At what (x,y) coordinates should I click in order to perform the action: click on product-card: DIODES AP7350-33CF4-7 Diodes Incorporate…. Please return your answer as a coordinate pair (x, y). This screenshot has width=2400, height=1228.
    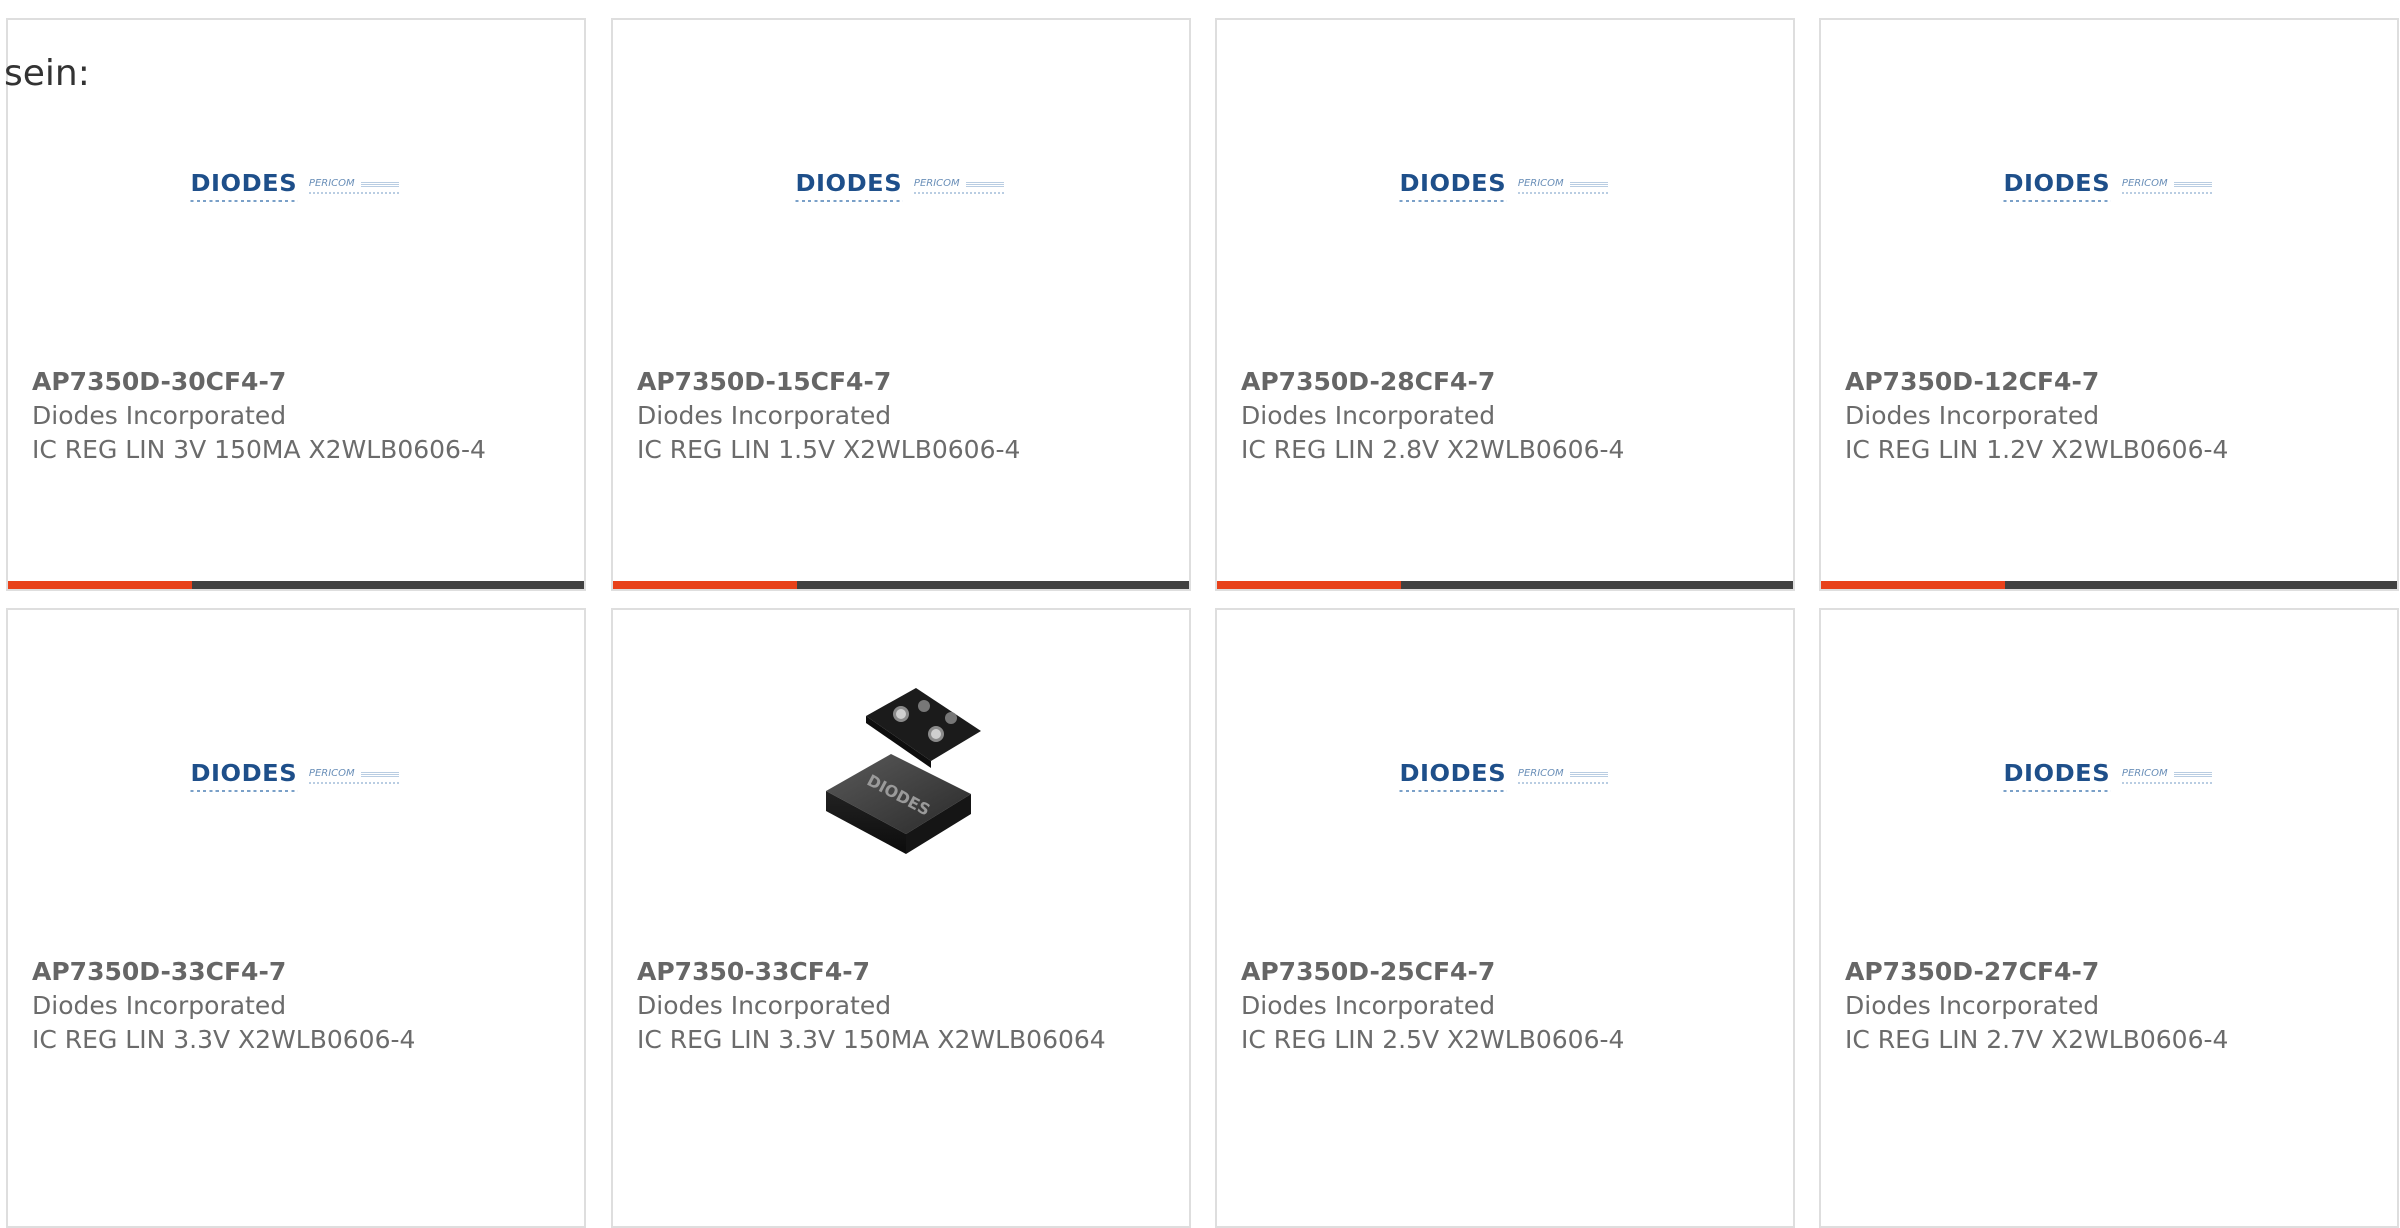
    Looking at the image, I should click on (901, 918).